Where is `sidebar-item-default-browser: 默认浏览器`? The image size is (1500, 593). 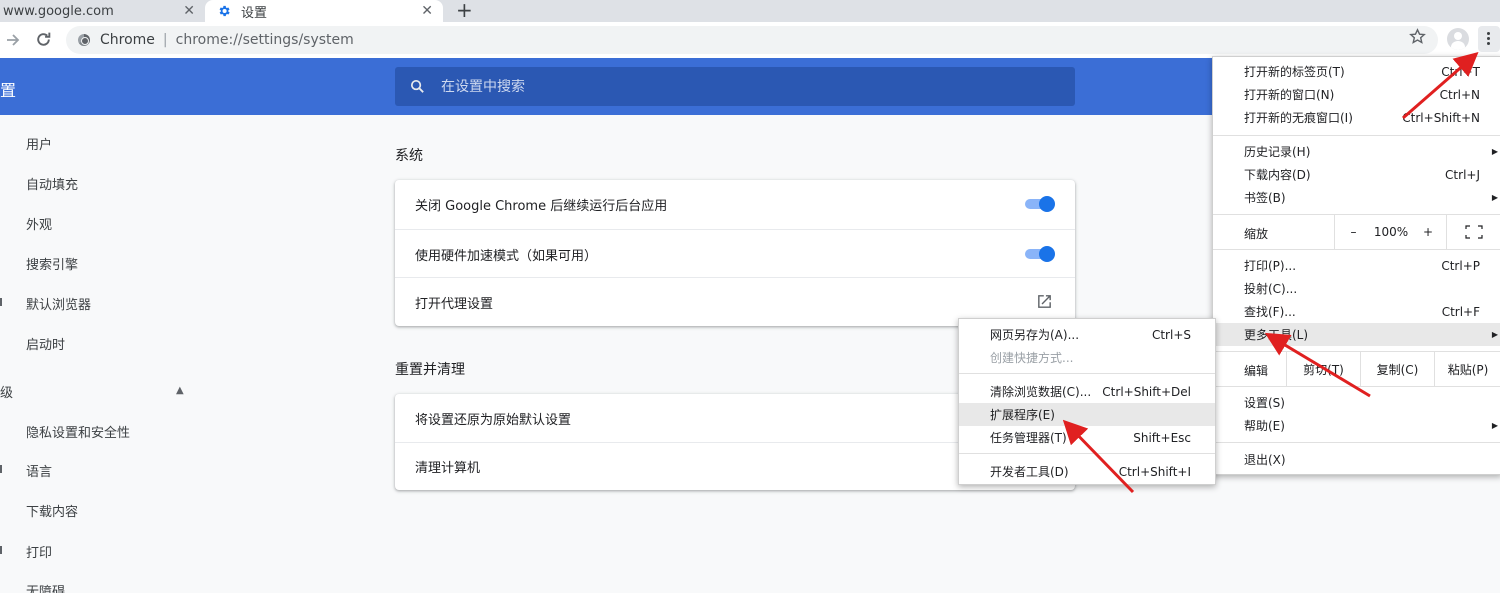
sidebar-item-default-browser: 默认浏览器 is located at coordinates (58, 303).